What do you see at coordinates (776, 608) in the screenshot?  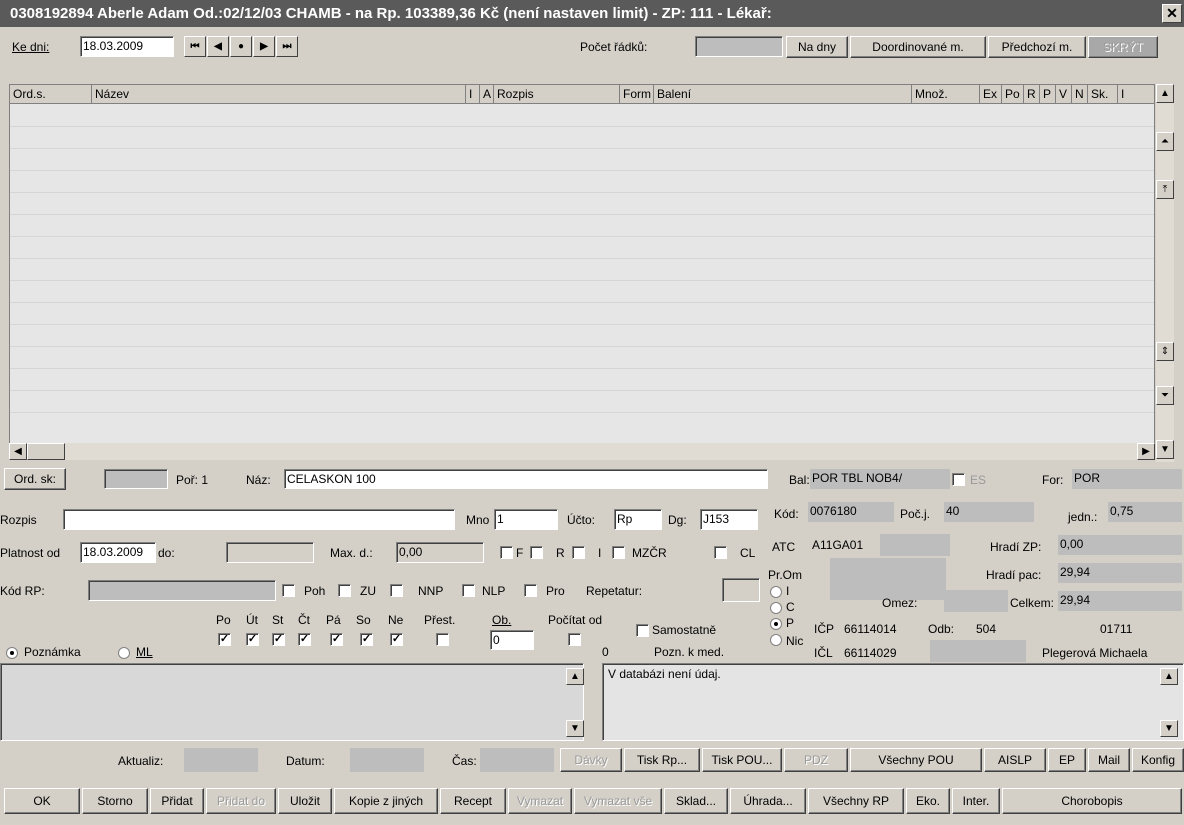 I see `radio-c` at bounding box center [776, 608].